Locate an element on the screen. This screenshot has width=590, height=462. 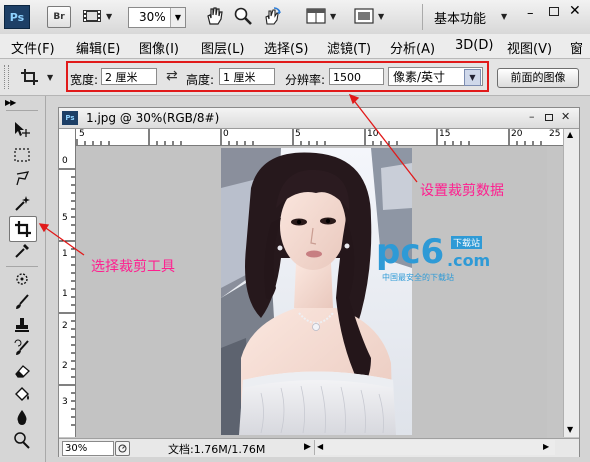
dodge-tool-icon is located at coordinates (22, 440).